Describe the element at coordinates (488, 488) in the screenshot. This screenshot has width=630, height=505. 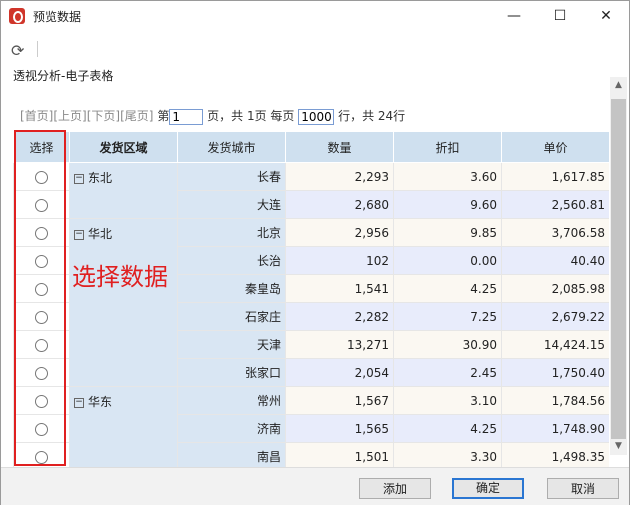
I see `ok-button: 确定` at that location.